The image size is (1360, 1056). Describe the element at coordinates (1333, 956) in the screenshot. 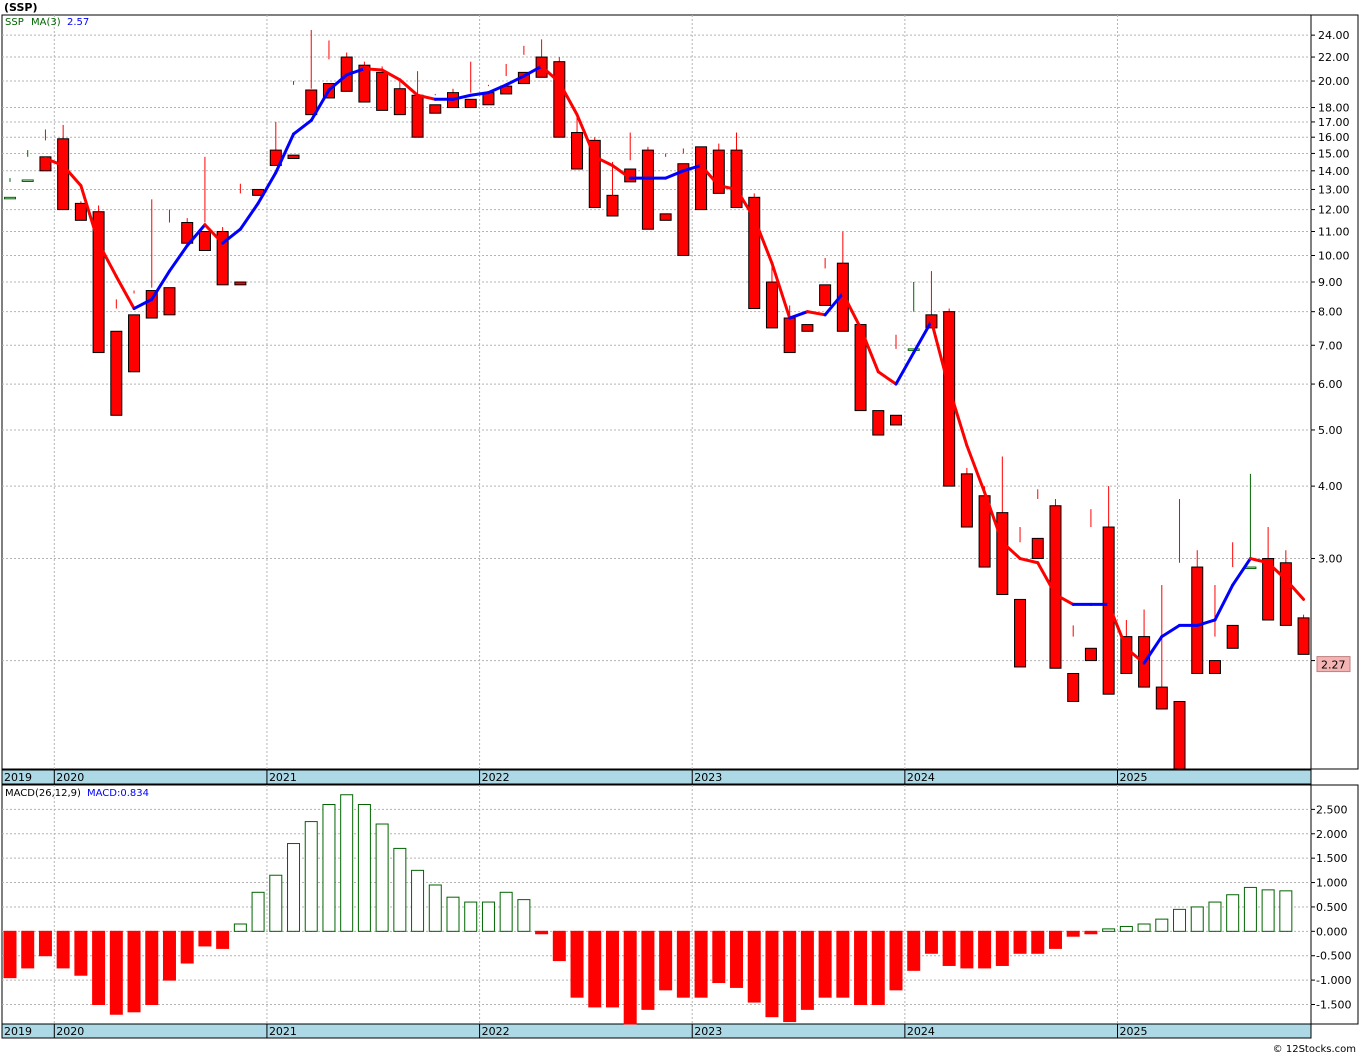

I see `macd-tick-label: -0.500` at that location.